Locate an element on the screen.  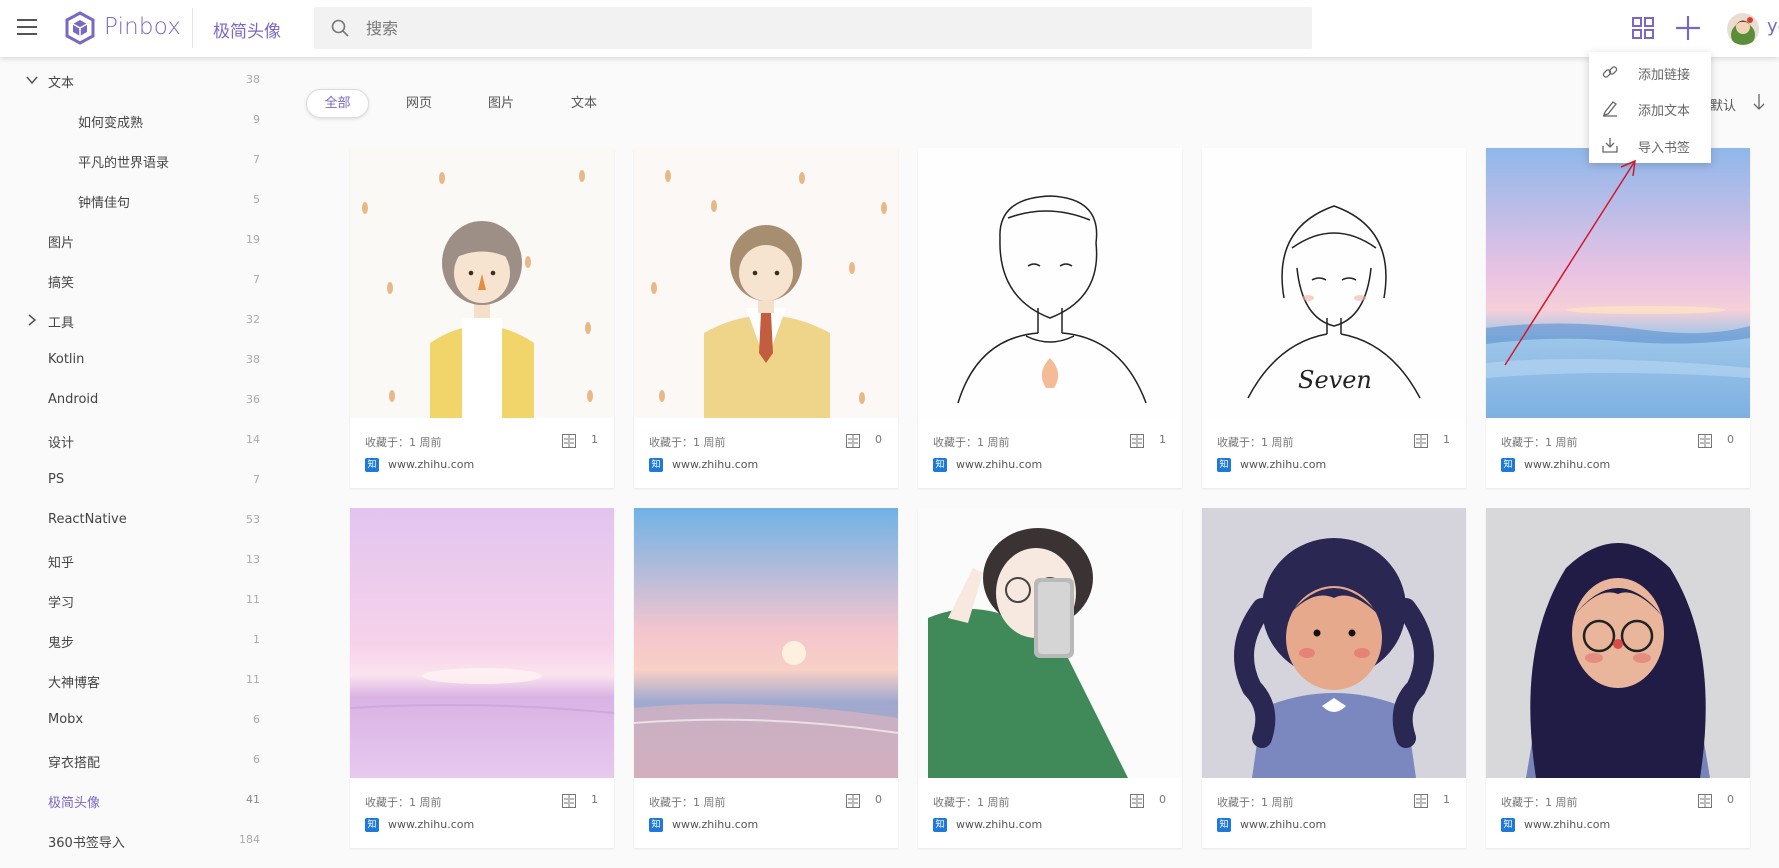
sidebar-item-text: 文本 38 is located at coordinates (135, 80).